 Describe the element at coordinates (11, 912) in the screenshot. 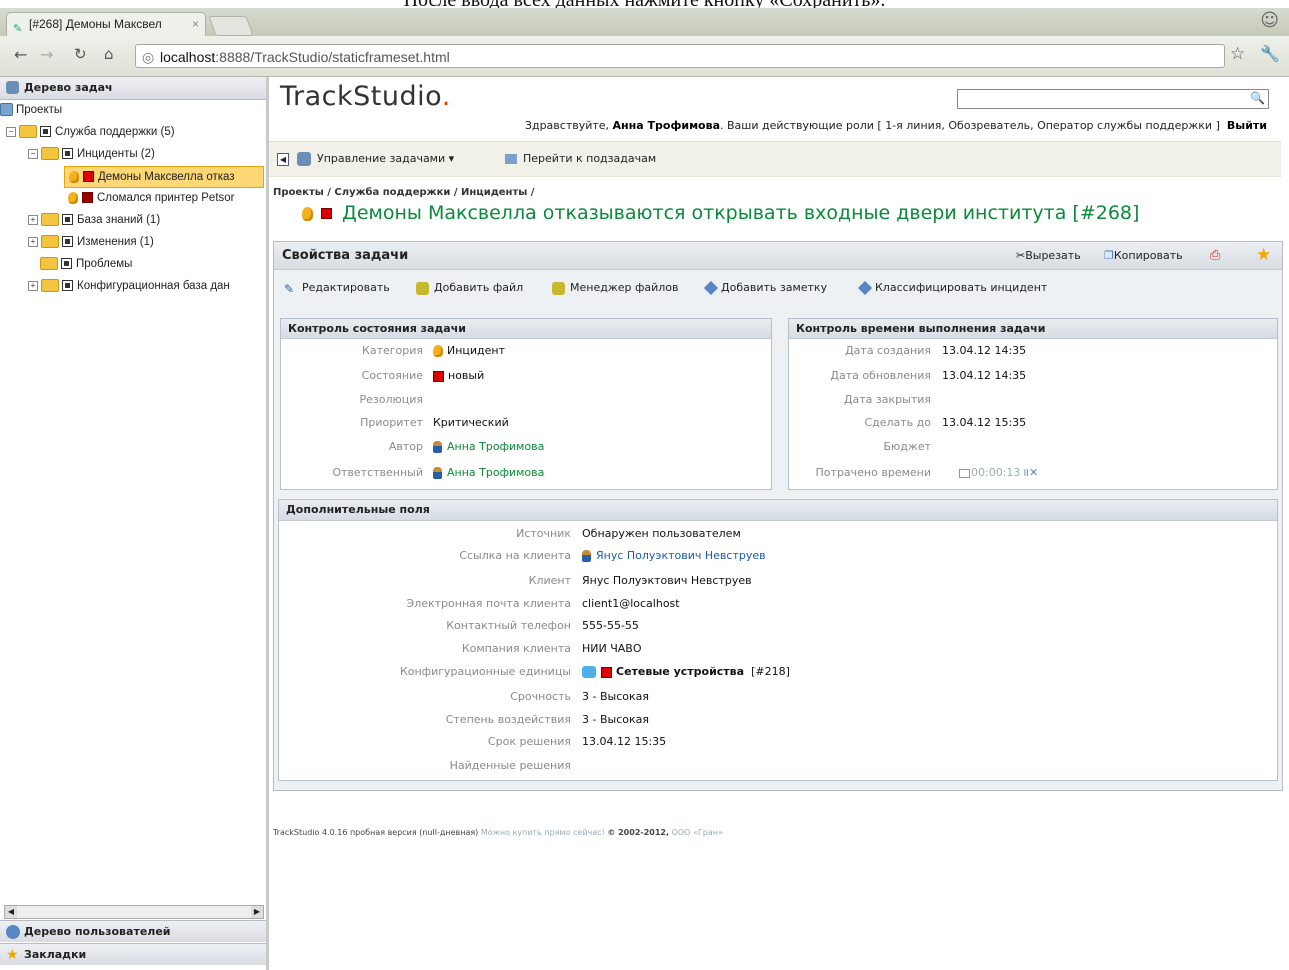

I see `scroll-left-icon: ◀` at that location.